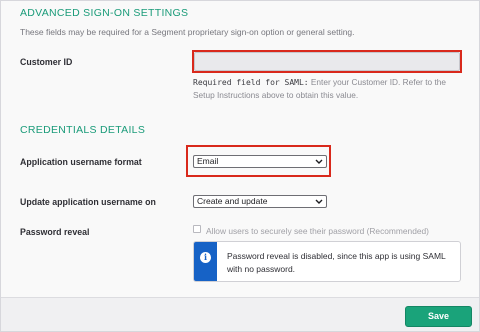 Image resolution: width=480 pixels, height=332 pixels. What do you see at coordinates (260, 161) in the screenshot?
I see `username-format-select: Email` at bounding box center [260, 161].